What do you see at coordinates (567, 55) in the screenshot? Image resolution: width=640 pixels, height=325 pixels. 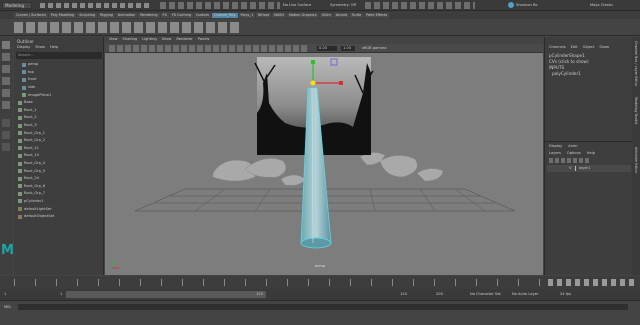 I see `shape-name: pCylinderShape1` at bounding box center [567, 55].